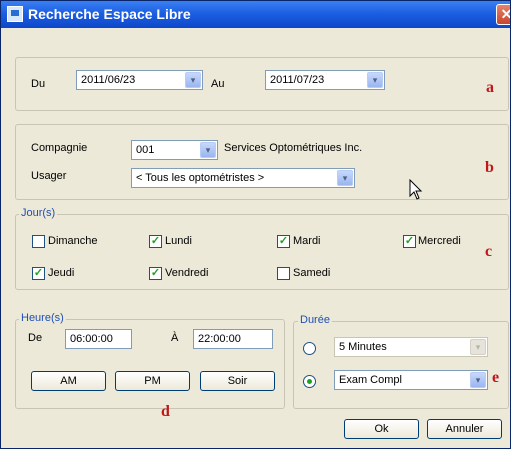 This screenshot has height=449, width=511. Describe the element at coordinates (255, 14) in the screenshot. I see `title-bar: Recherche Espace Libre ✕` at that location.